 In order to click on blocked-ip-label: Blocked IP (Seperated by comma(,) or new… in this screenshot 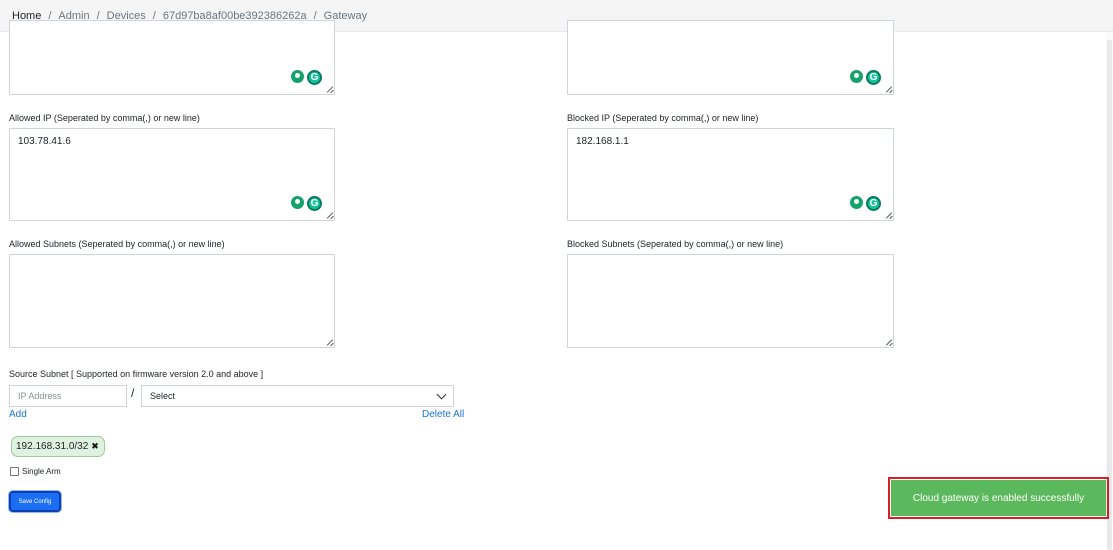, I will do `click(663, 118)`.